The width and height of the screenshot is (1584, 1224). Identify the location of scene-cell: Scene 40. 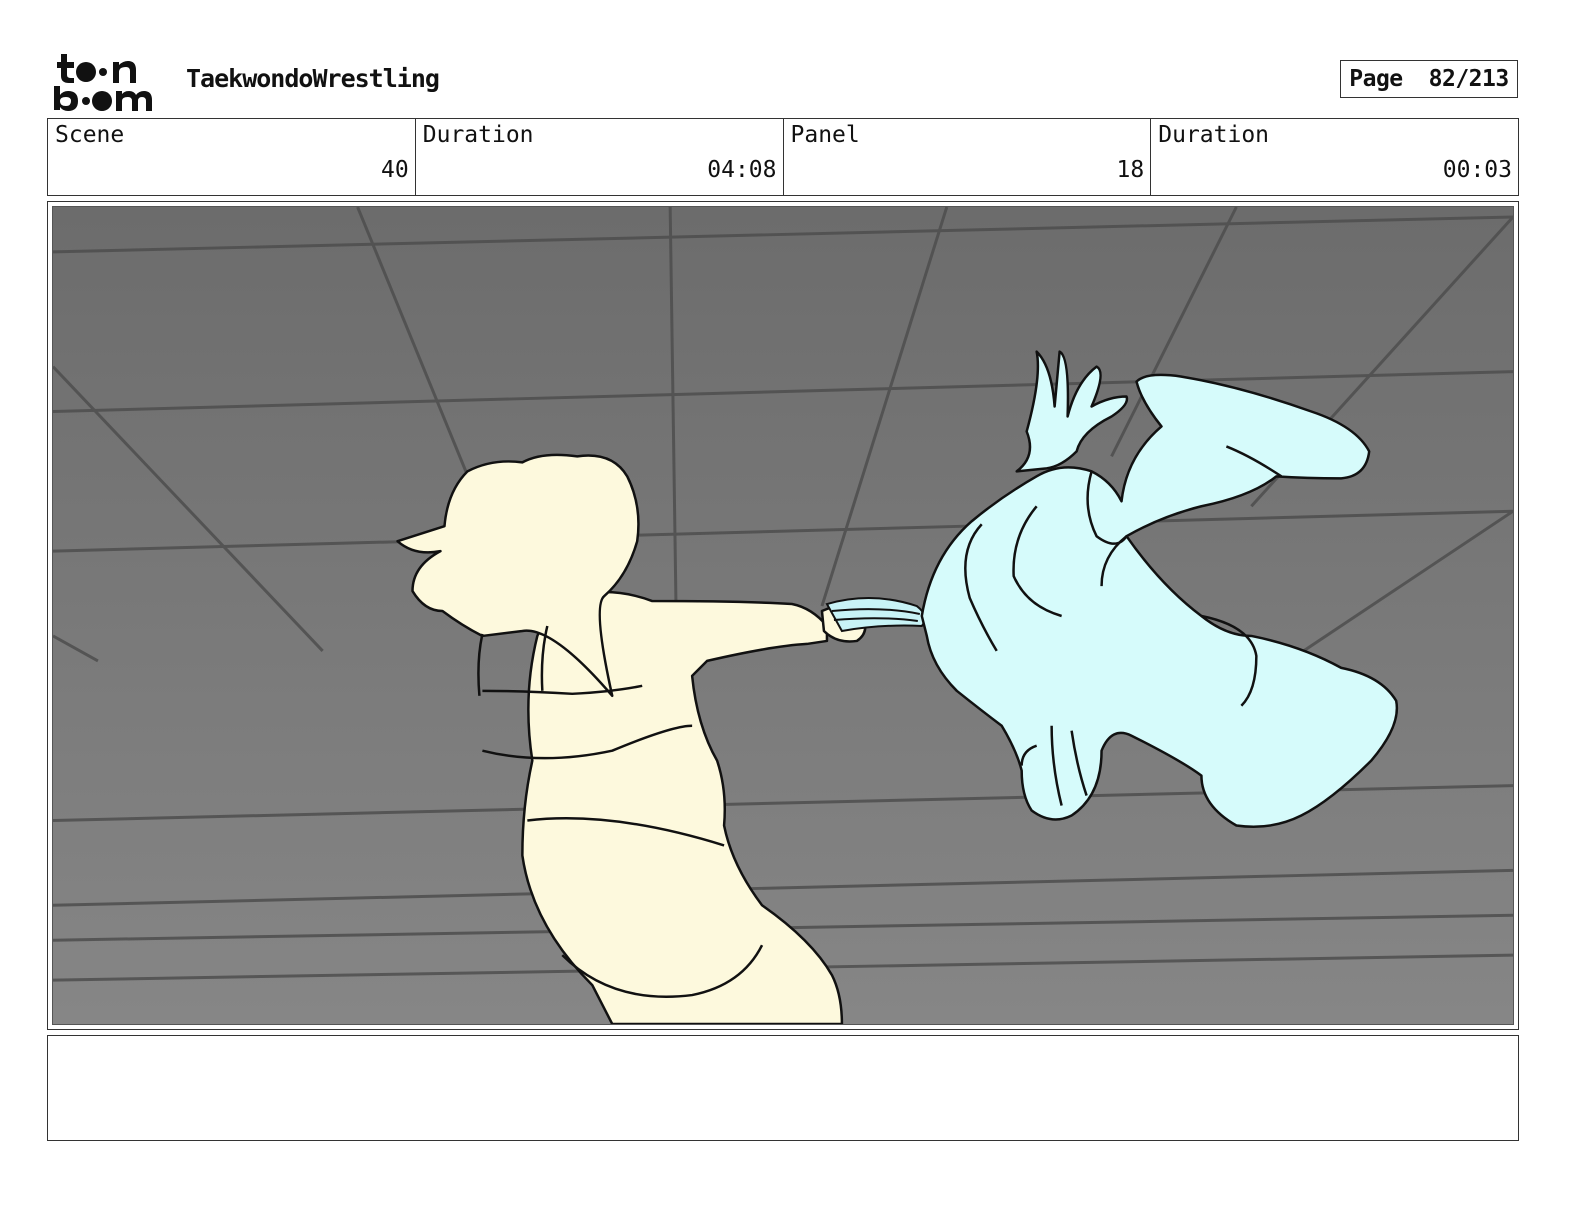
(232, 157).